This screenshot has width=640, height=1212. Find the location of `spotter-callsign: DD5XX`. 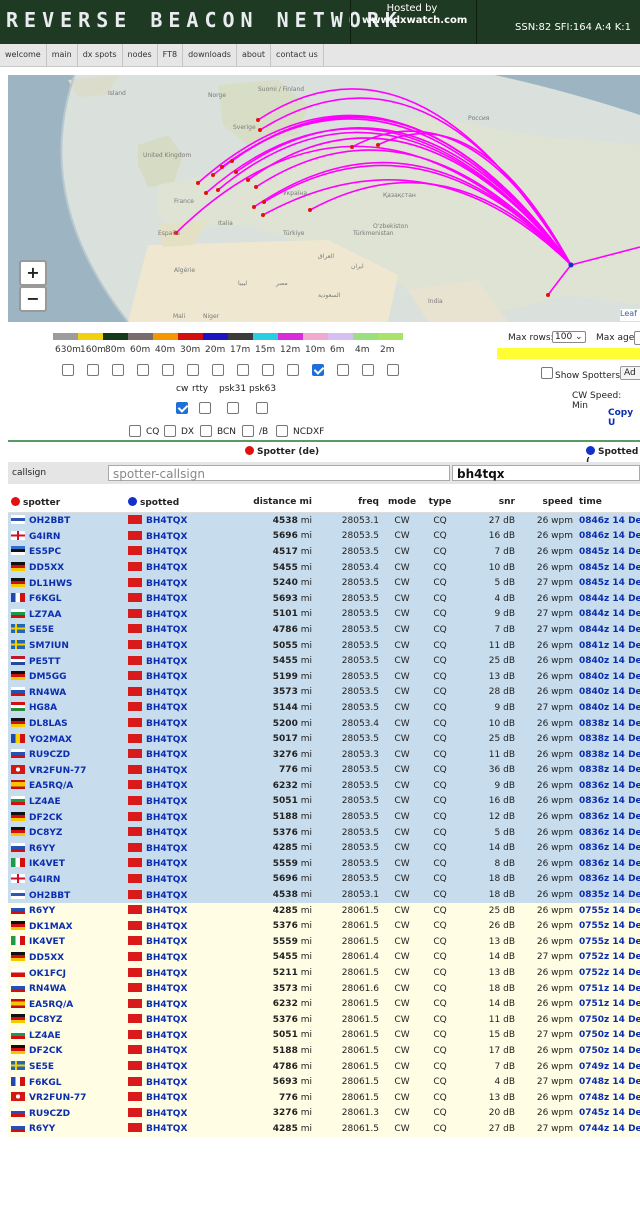

spotter-callsign: DD5XX is located at coordinates (46, 958).